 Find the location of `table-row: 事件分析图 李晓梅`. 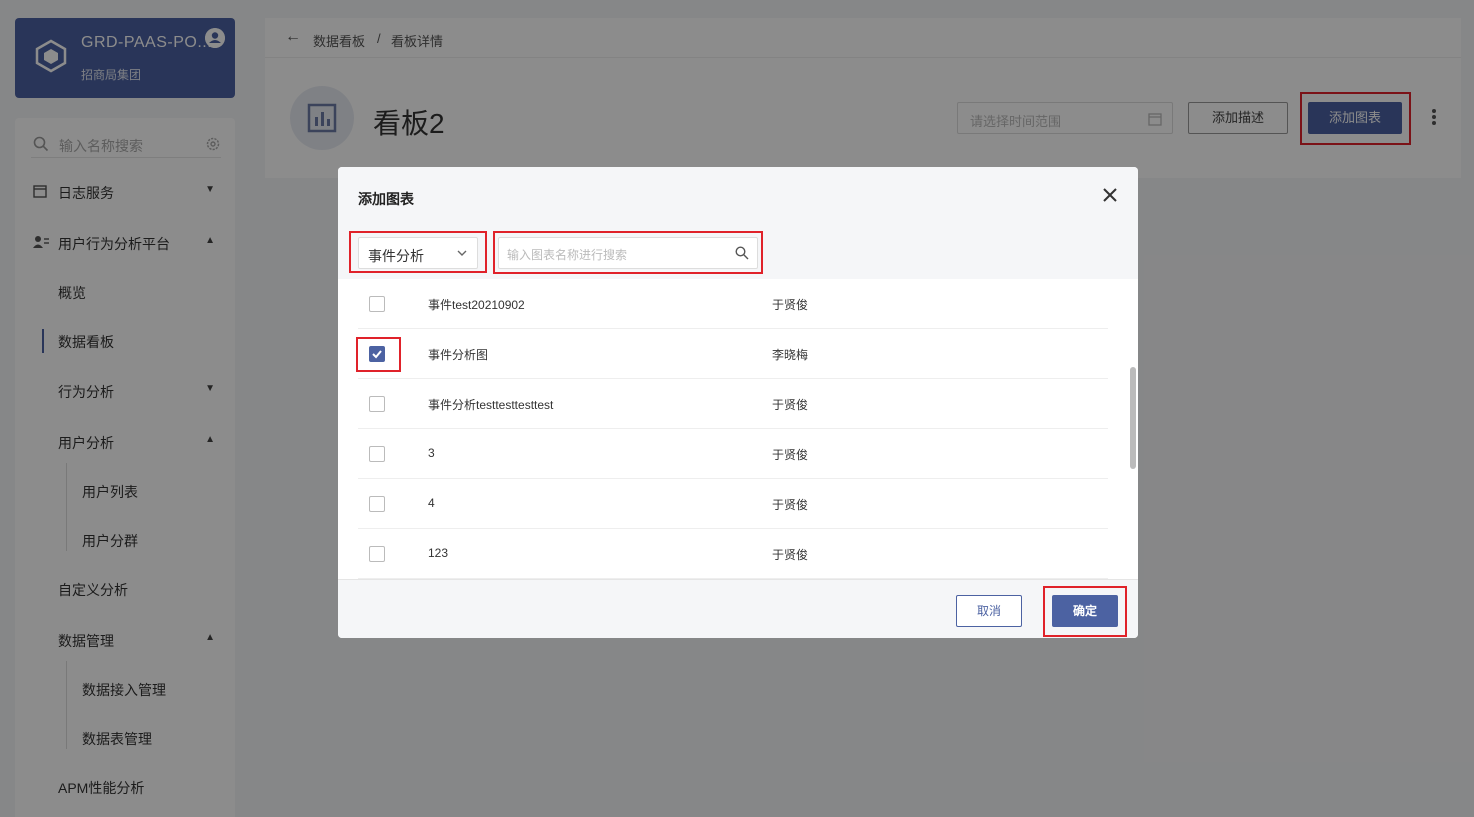

table-row: 事件分析图 李晓梅 is located at coordinates (733, 354).